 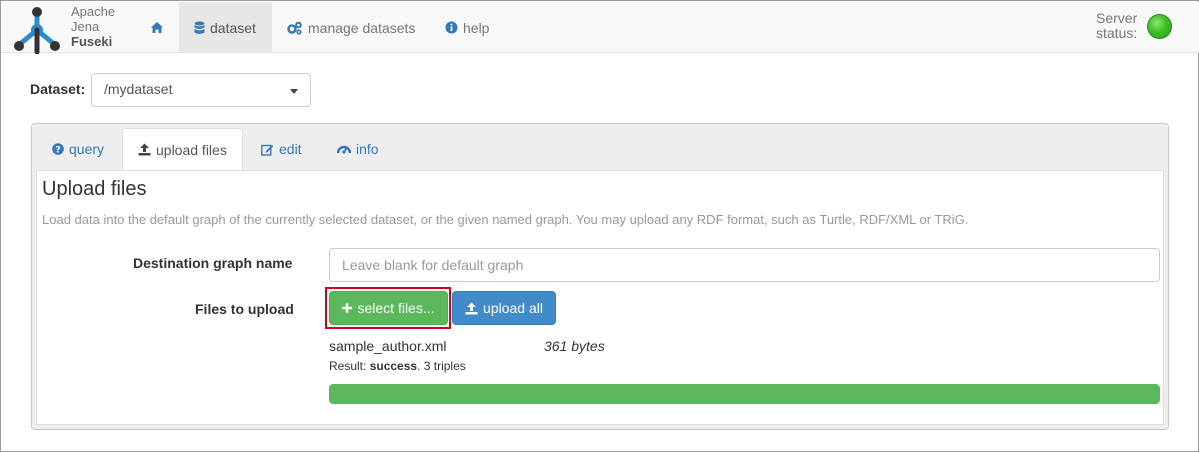 I want to click on tab-upload-files: upload files, so click(x=182, y=149).